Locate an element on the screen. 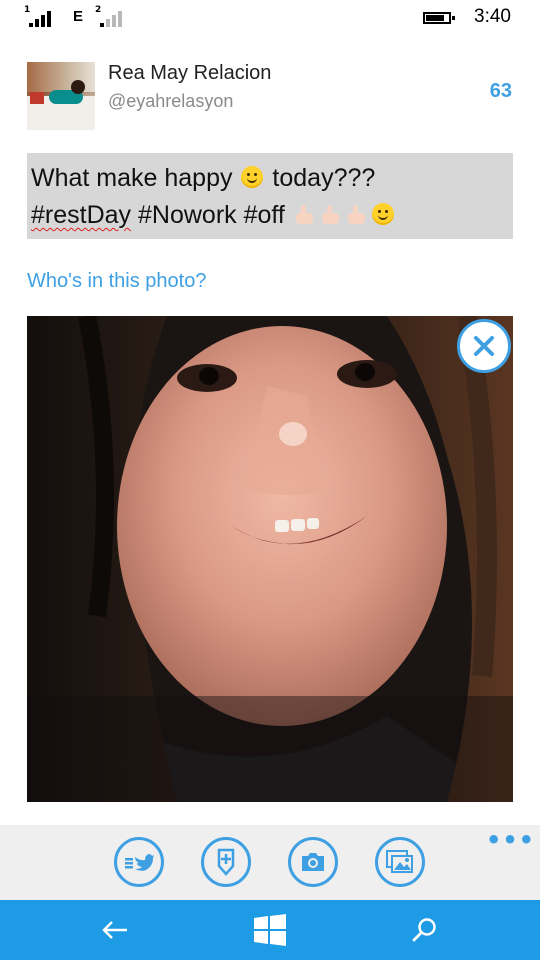  user-handle: @eyahrelasyon is located at coordinates (171, 101).